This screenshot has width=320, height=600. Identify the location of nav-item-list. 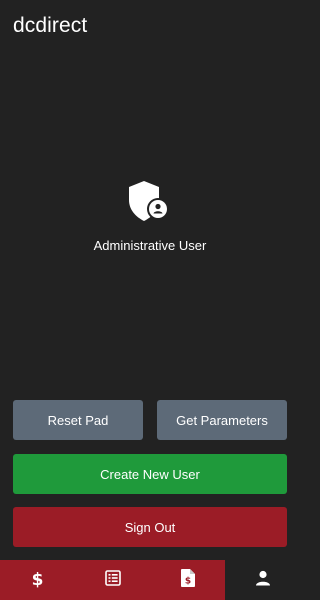
(112, 580).